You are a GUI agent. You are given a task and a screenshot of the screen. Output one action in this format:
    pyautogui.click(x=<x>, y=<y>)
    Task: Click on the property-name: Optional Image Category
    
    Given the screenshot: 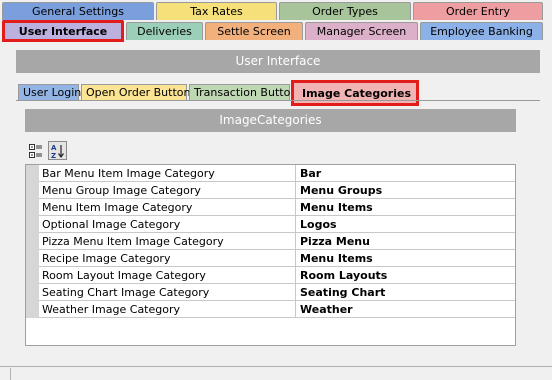 What is the action you would take?
    pyautogui.click(x=168, y=224)
    